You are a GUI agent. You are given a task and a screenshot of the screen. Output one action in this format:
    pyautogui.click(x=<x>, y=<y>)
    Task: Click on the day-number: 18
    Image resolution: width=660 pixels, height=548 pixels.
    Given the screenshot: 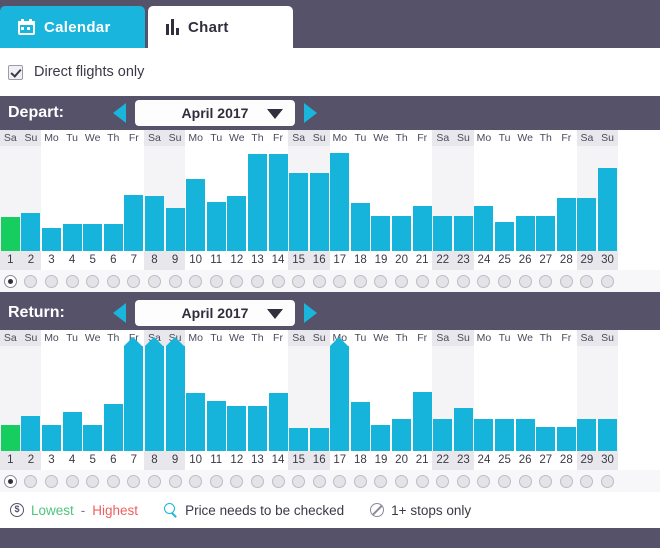 What is the action you would take?
    pyautogui.click(x=360, y=260)
    